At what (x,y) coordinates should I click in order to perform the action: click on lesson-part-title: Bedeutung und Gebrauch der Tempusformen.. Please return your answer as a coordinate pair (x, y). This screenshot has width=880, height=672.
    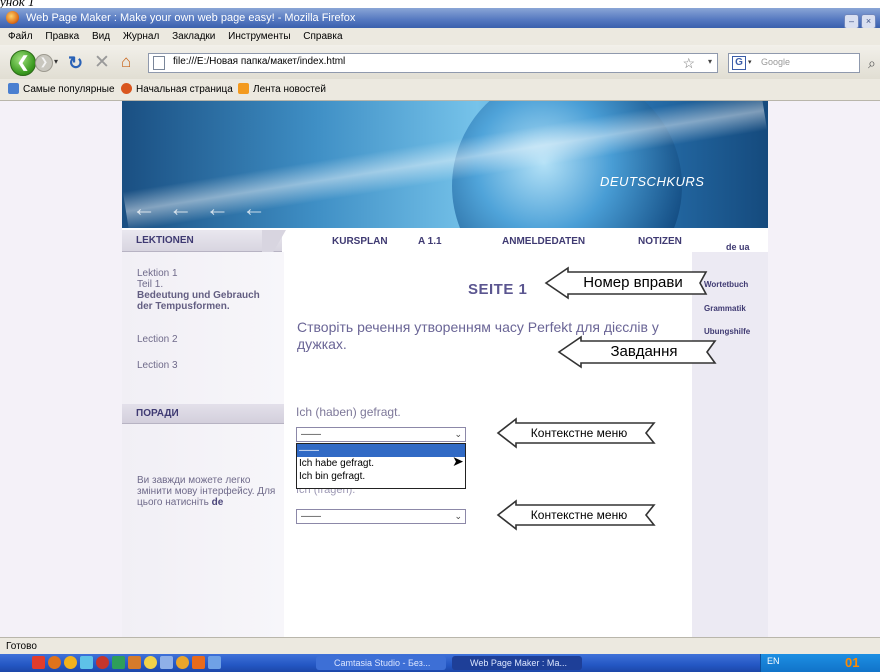
    Looking at the image, I should click on (207, 301).